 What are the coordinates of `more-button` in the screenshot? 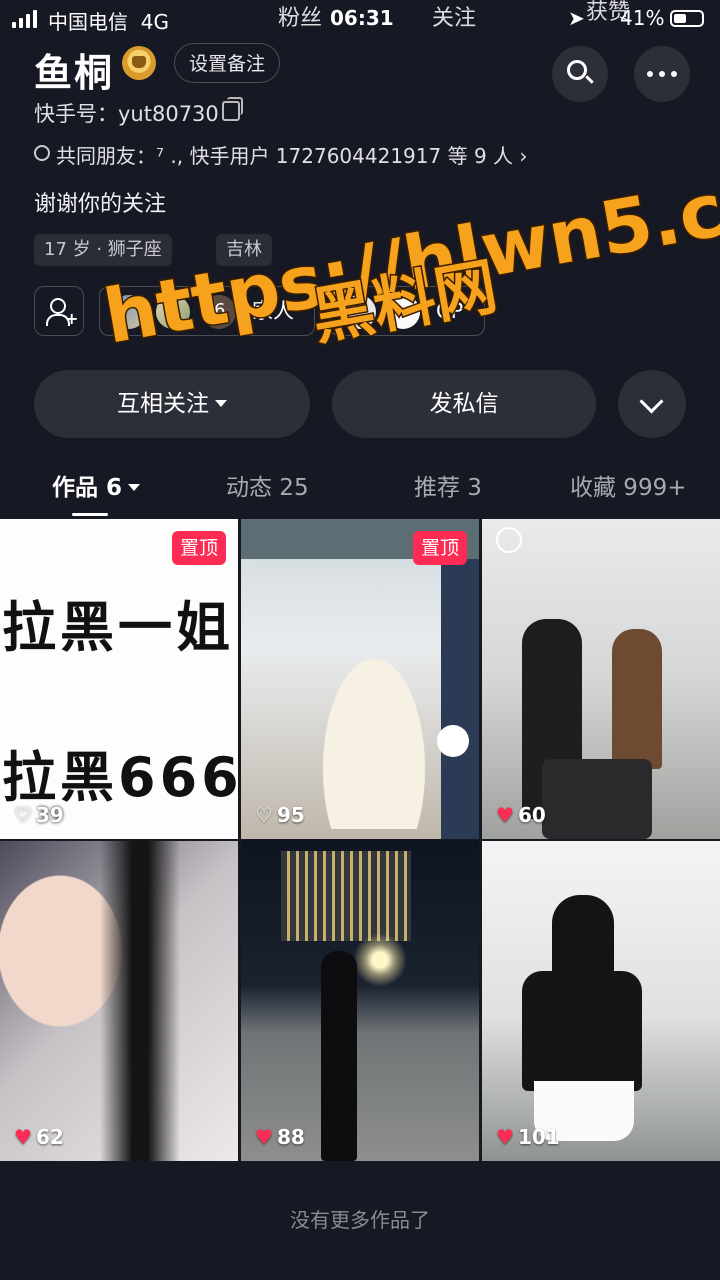 It's located at (662, 74).